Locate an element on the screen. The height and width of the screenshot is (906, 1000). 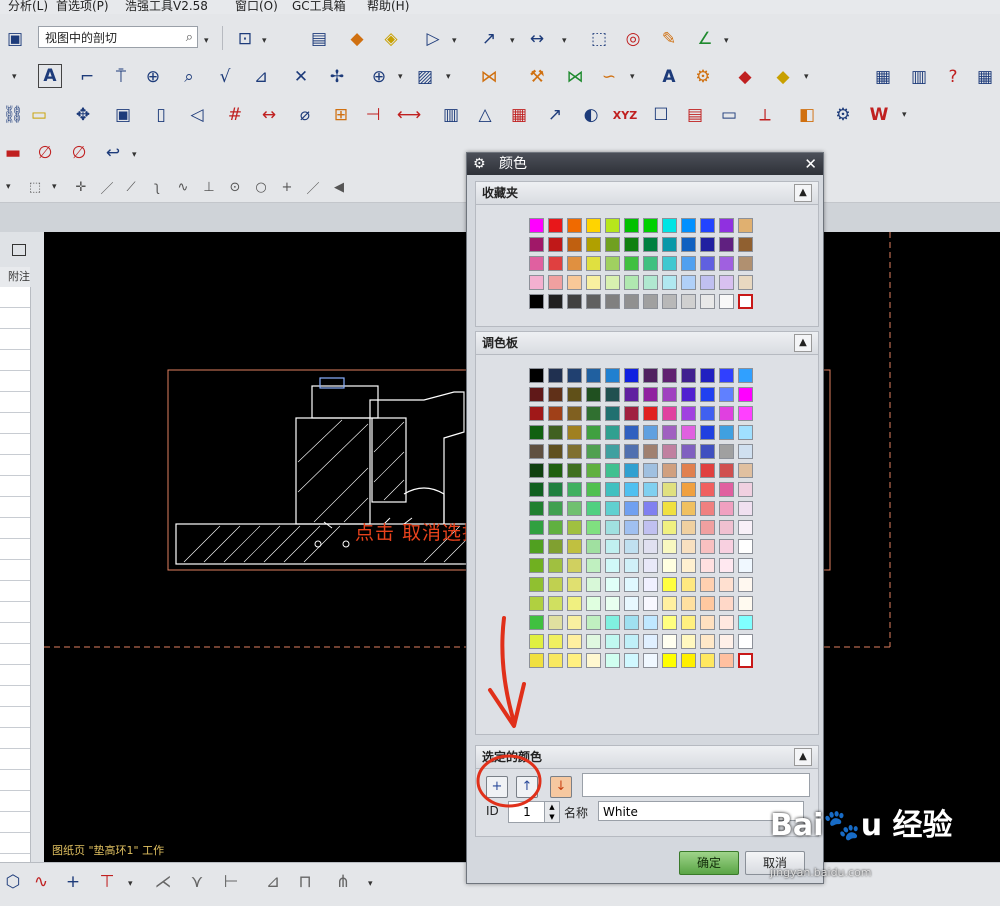
palette-header: 调色板 ▲ is located at coordinates (647, 343).